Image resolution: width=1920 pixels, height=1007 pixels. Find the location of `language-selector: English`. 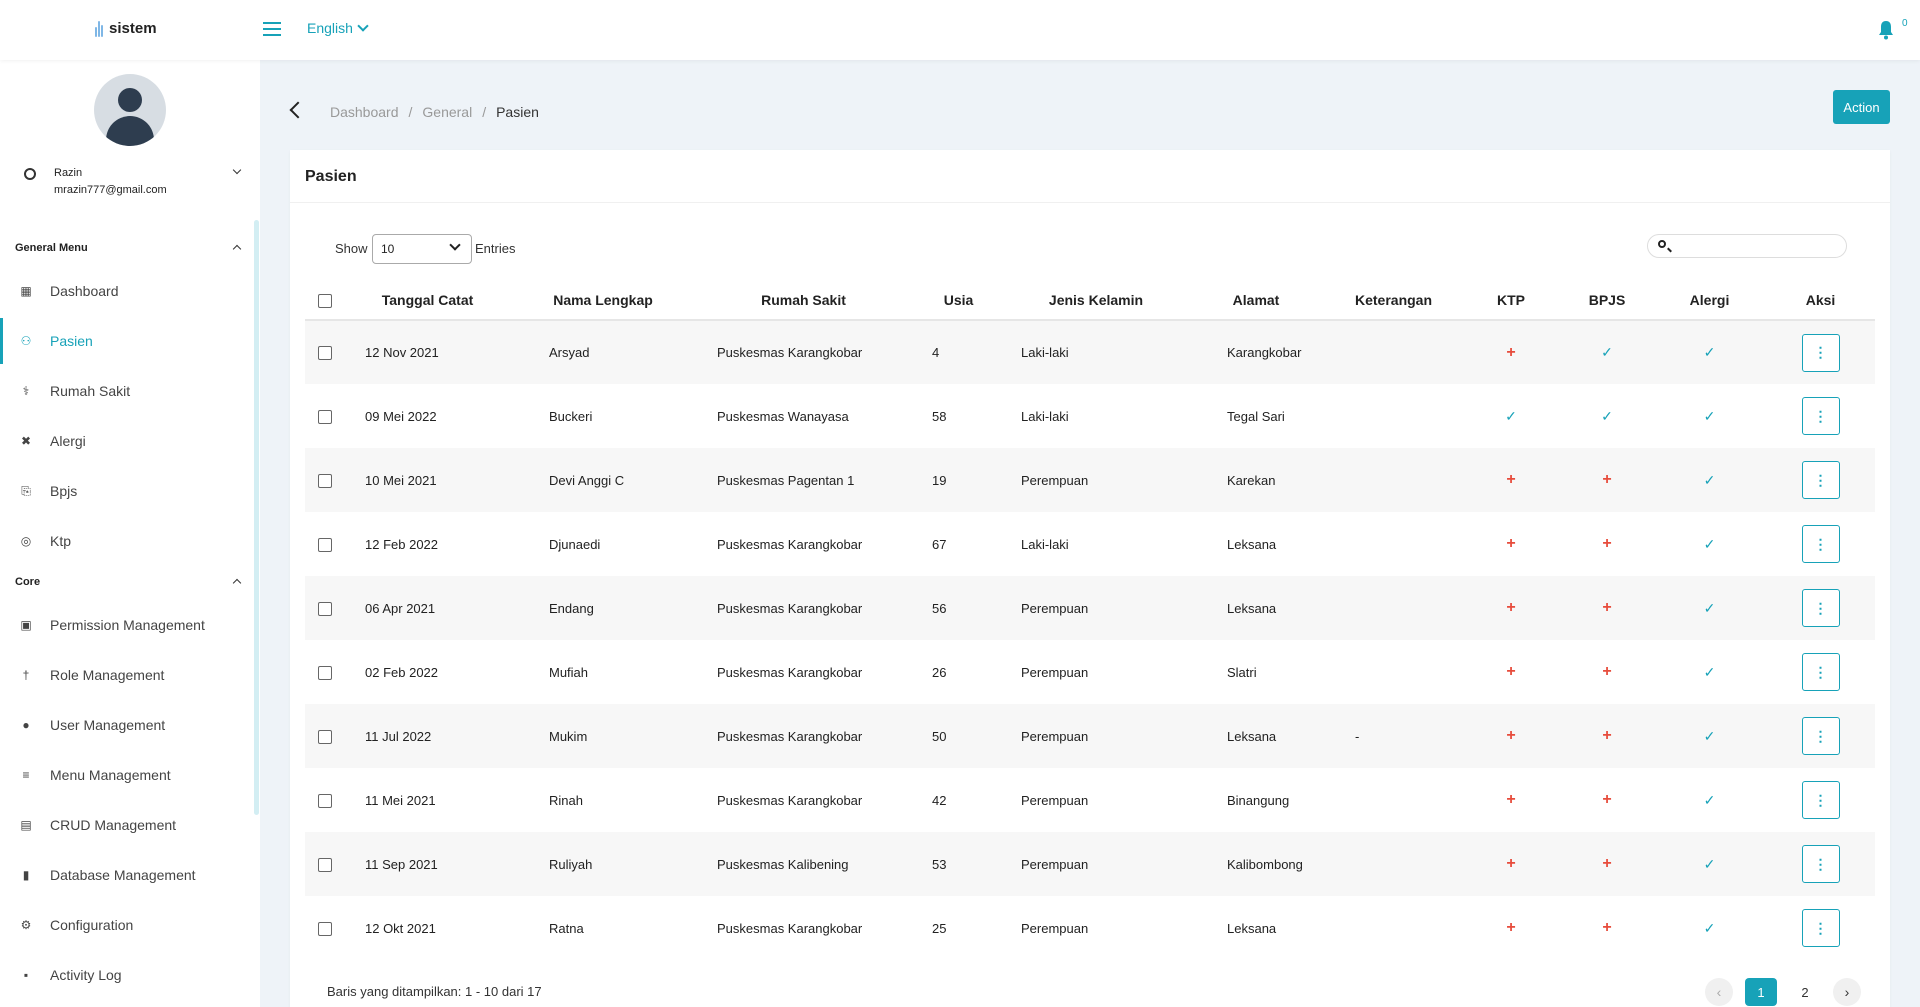

language-selector: English is located at coordinates (338, 28).